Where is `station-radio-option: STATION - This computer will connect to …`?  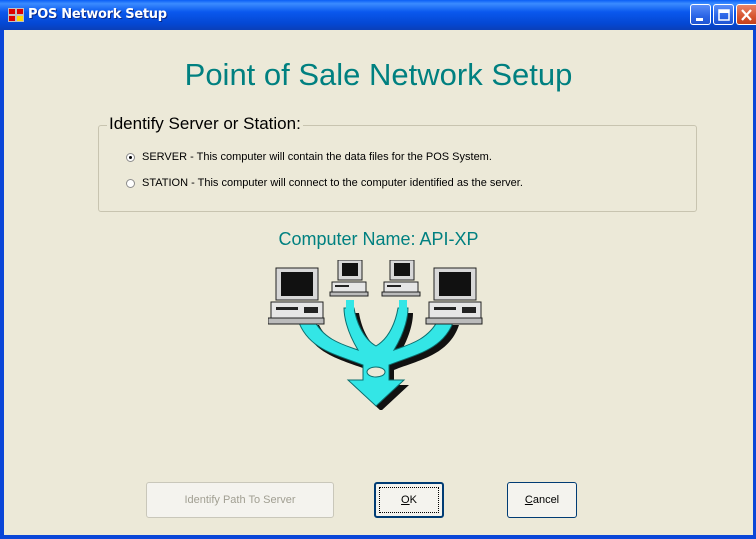
station-radio-option: STATION - This computer will connect to … is located at coordinates (324, 183).